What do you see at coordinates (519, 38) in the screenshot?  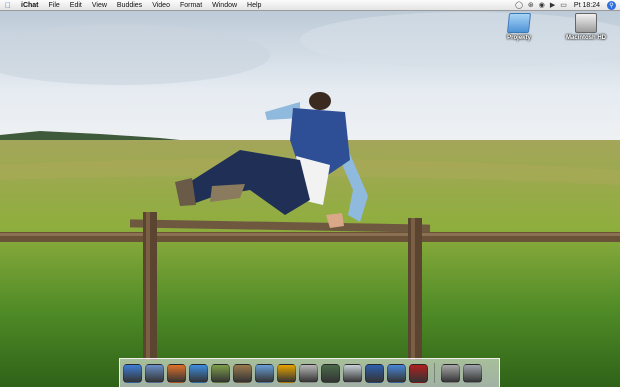 I see `desktop-icon-label: Projekty` at bounding box center [519, 38].